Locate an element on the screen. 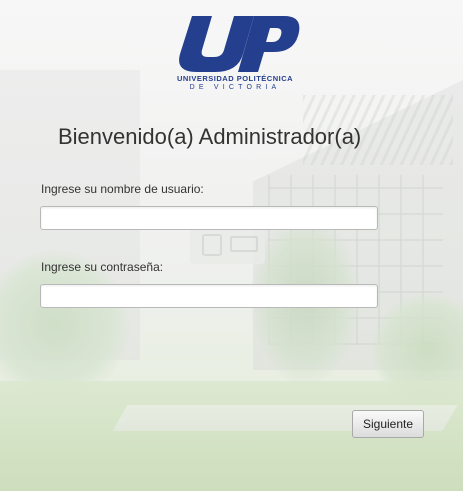 The height and width of the screenshot is (491, 463). up-logo-mark is located at coordinates (239, 44).